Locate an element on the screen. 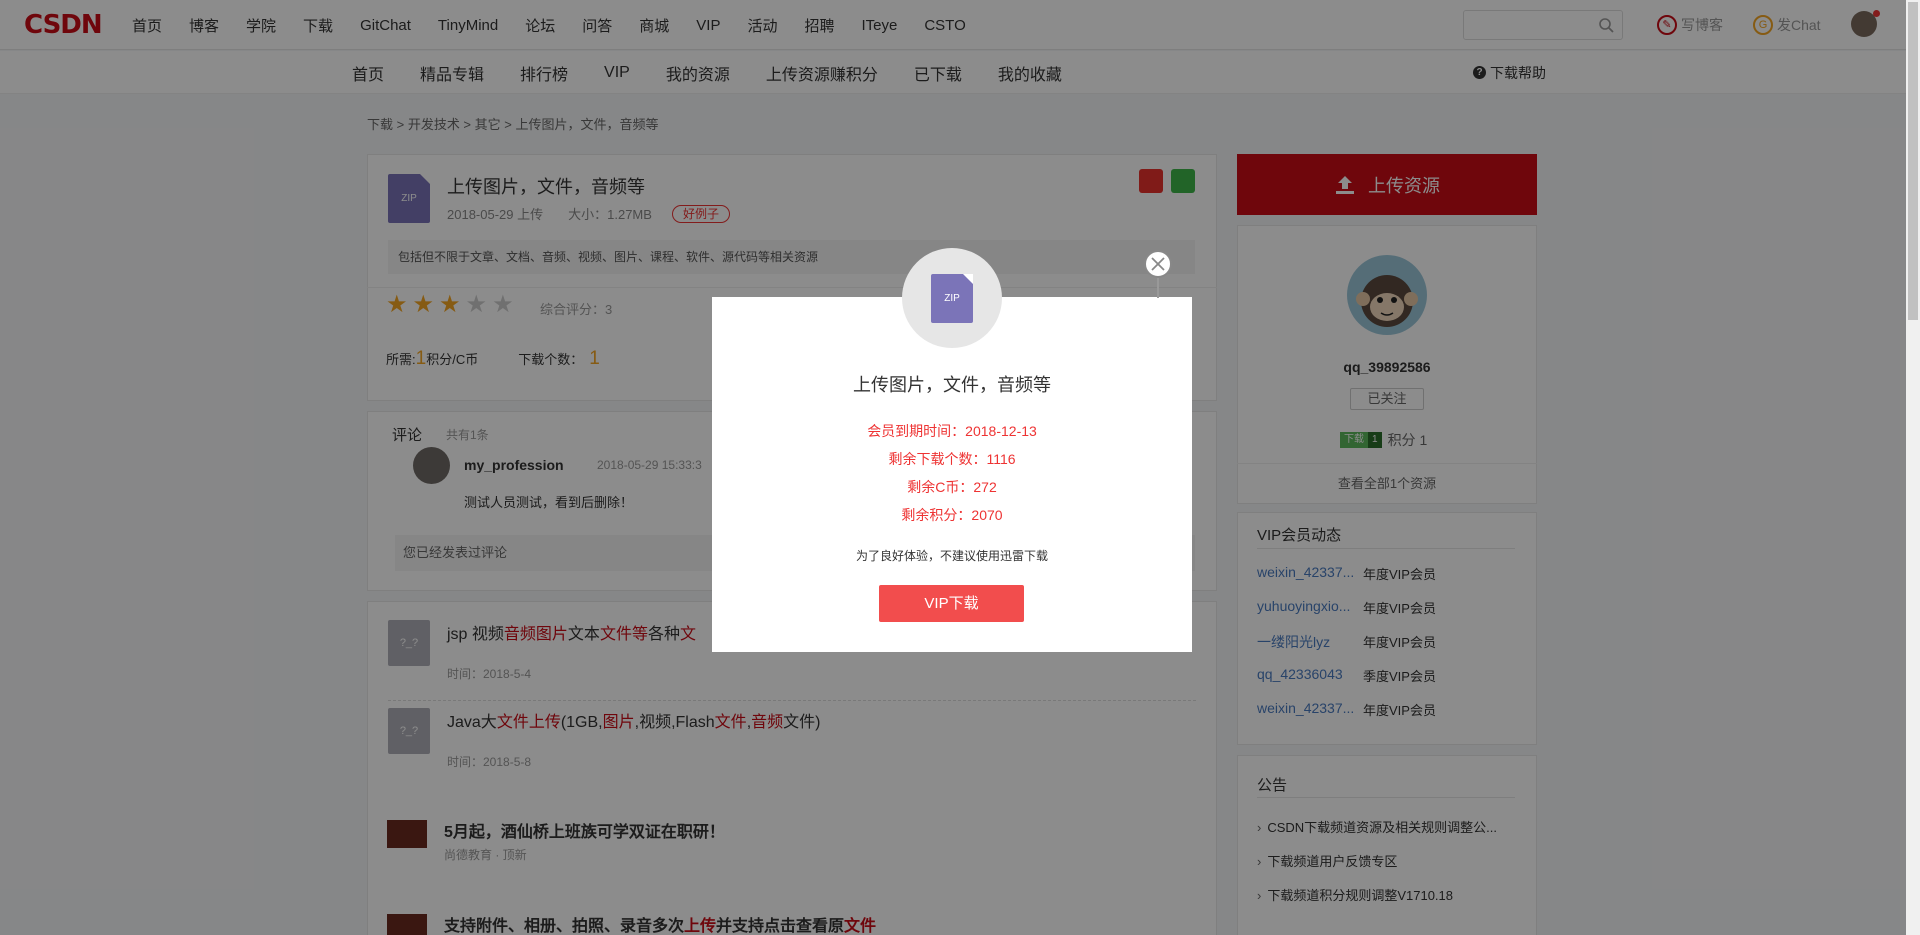  vip-download-button: VIP下载 is located at coordinates (951, 603).